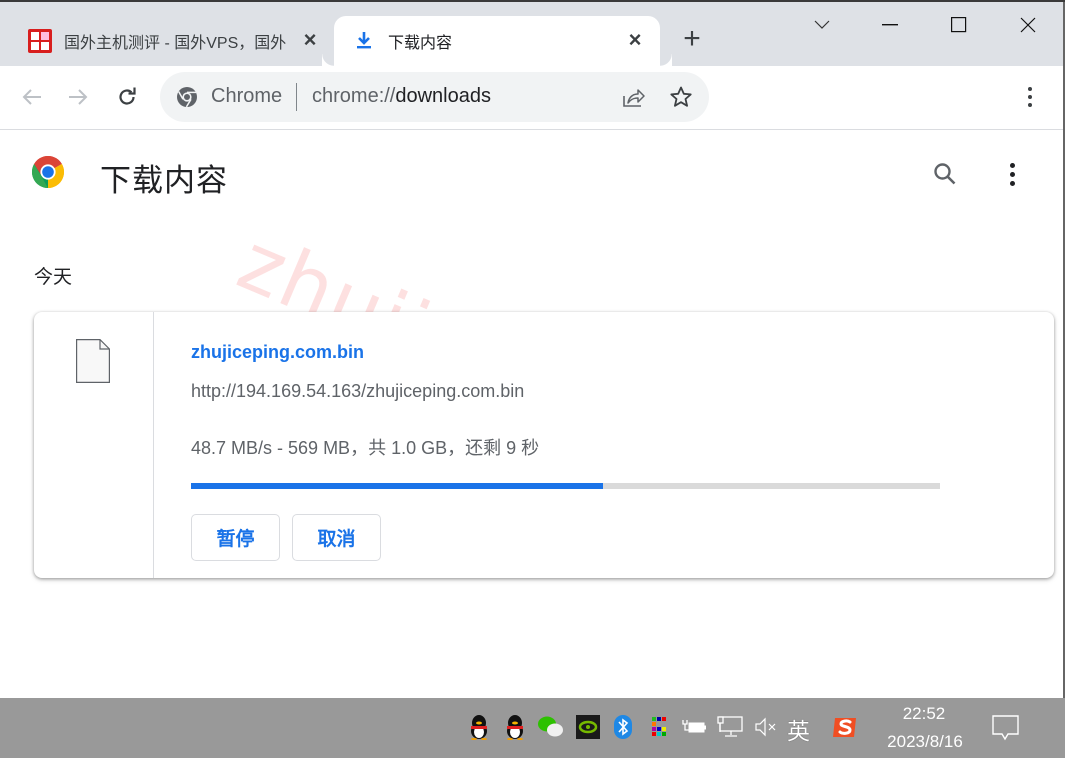 Image resolution: width=1065 pixels, height=758 pixels. I want to click on maximize-icon, so click(959, 25).